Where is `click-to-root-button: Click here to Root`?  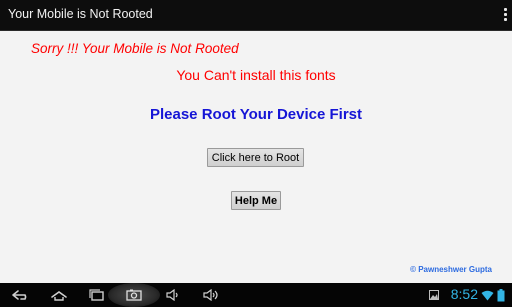
click-to-root-button: Click here to Root is located at coordinates (255, 157).